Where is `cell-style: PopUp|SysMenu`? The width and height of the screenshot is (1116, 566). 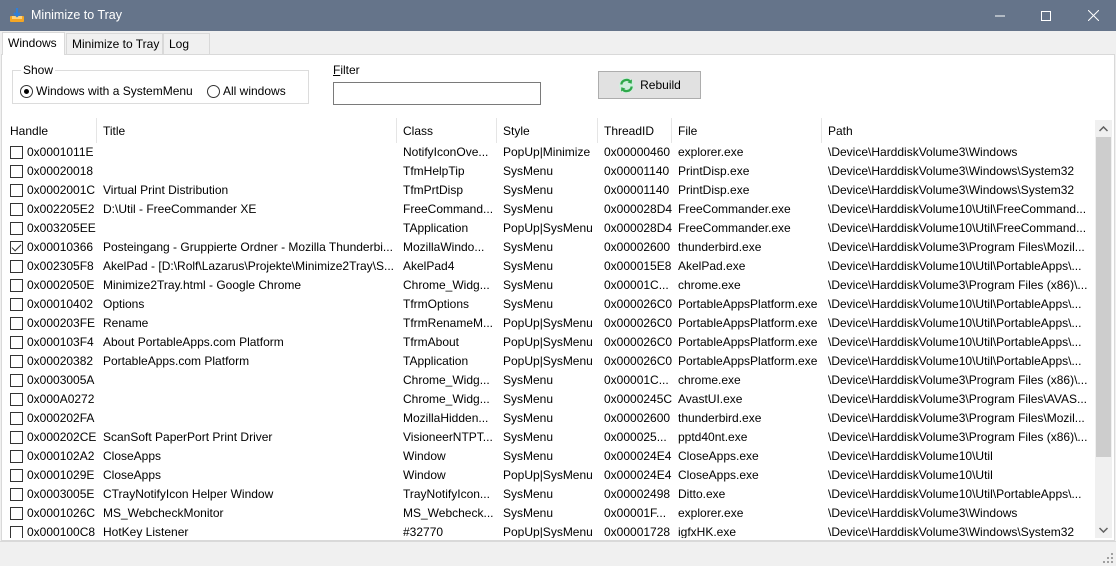
cell-style: PopUp|SysMenu is located at coordinates (548, 361).